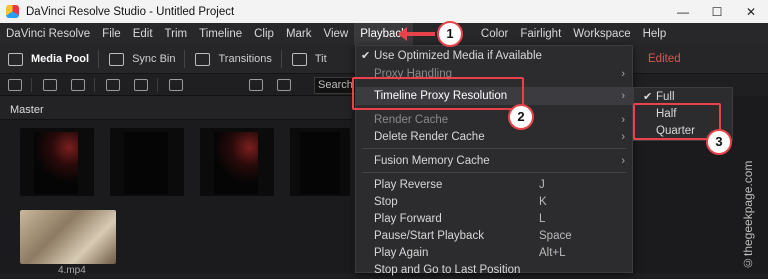  What do you see at coordinates (176, 34) in the screenshot?
I see `menu-trim: Trim` at bounding box center [176, 34].